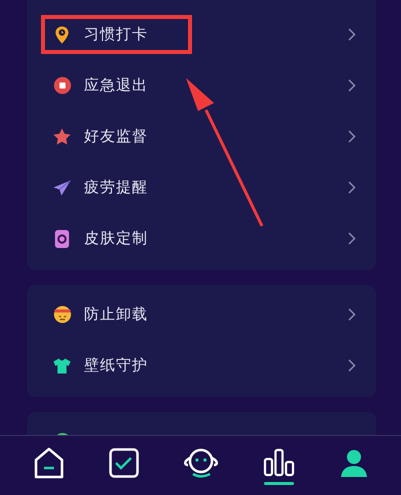 This screenshot has height=495, width=401. Describe the element at coordinates (116, 34) in the screenshot. I see `menu-item-label: 习惯打卡` at that location.